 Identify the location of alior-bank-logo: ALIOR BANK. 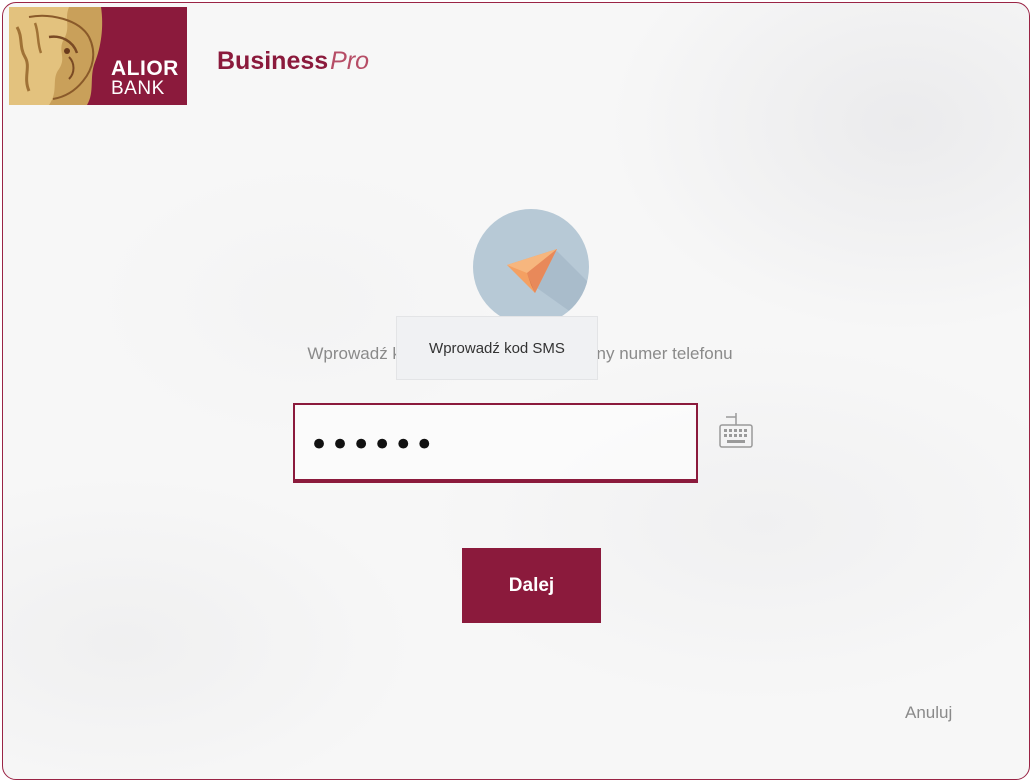
(98, 56).